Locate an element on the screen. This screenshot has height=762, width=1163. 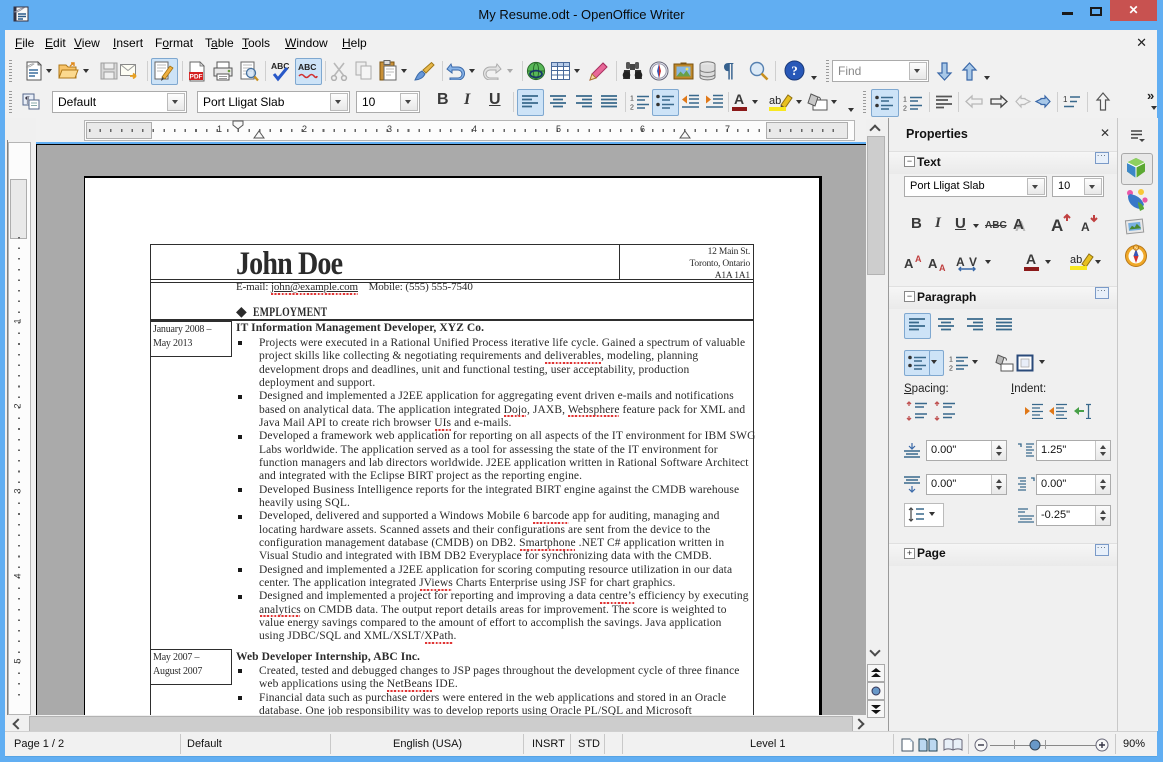
svg-text: ABC is located at coordinates (307, 67).